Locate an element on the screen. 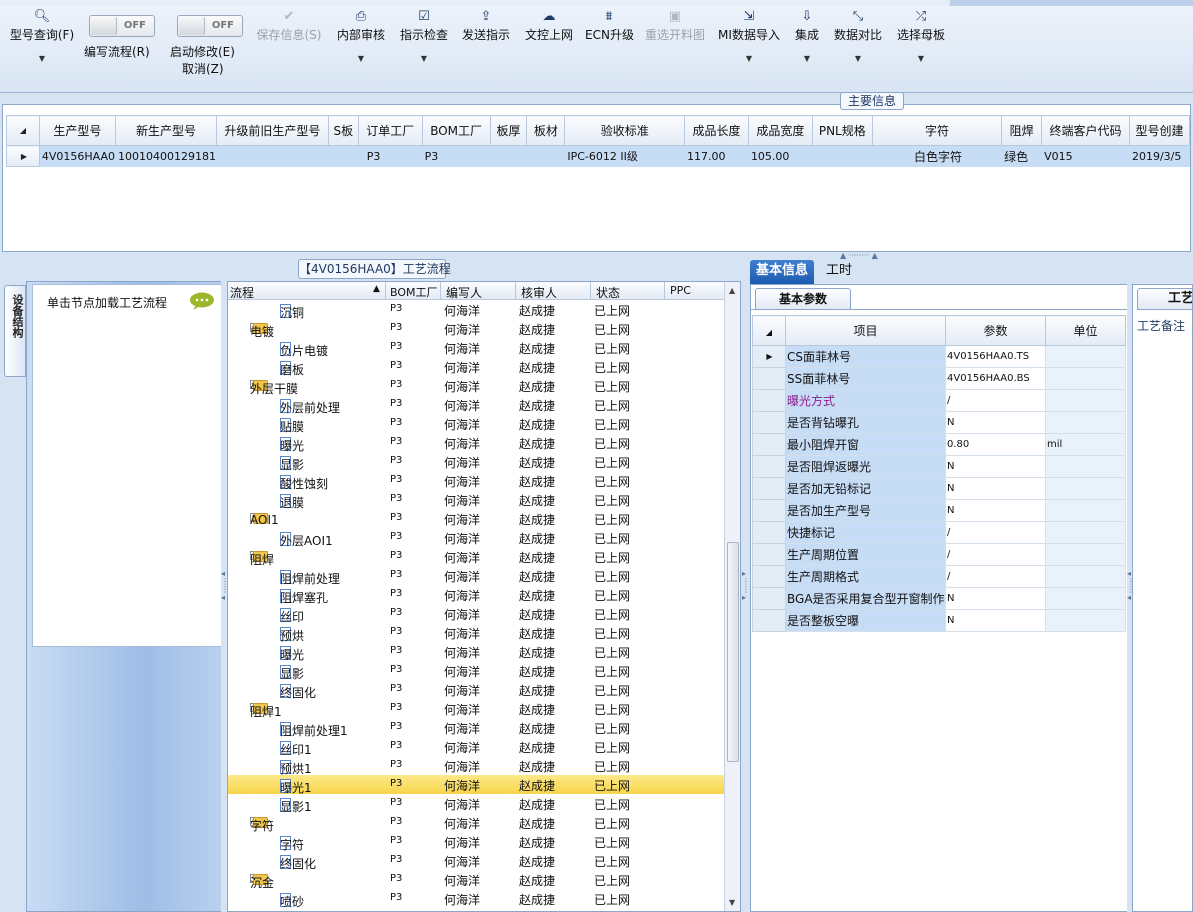  col-header-ppc: PPC is located at coordinates (680, 290).